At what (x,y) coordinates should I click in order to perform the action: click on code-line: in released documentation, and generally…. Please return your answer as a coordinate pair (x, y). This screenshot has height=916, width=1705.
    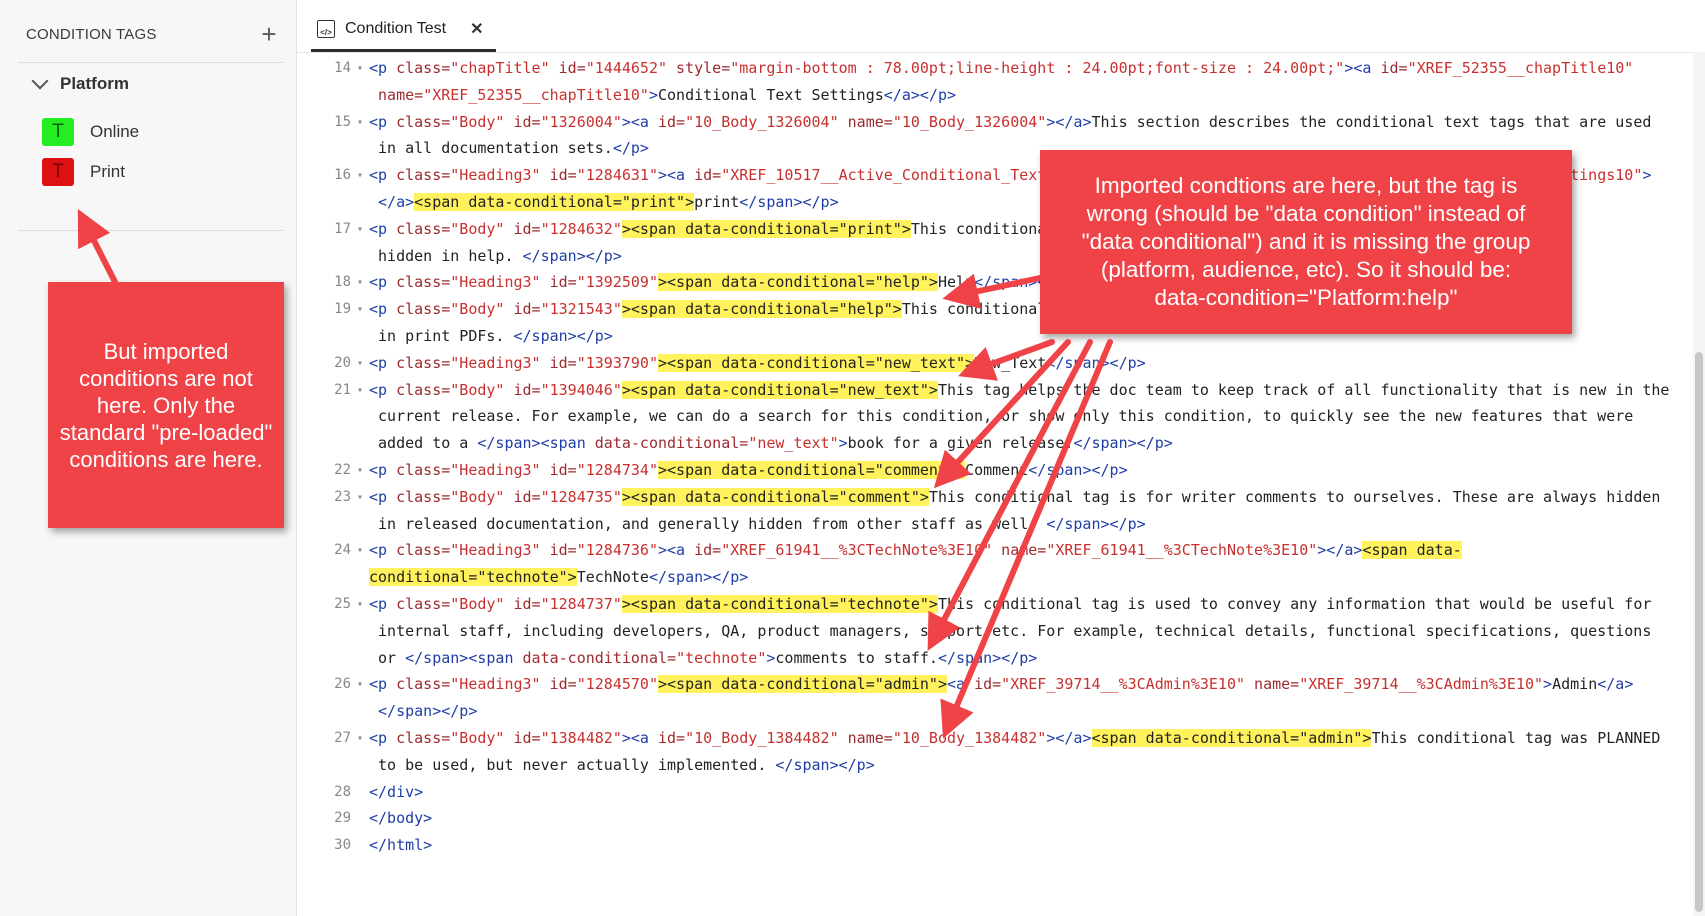
    Looking at the image, I should click on (995, 524).